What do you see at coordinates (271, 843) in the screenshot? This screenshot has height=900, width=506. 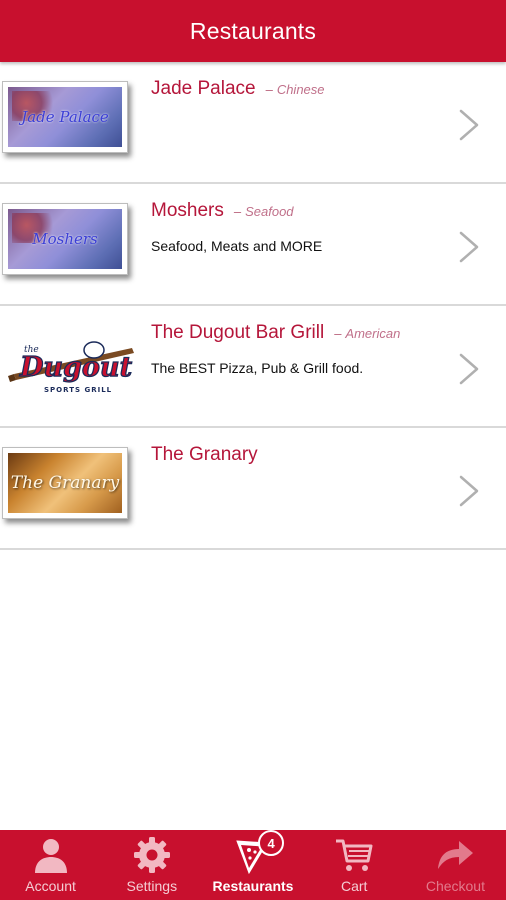 I see `notification-badge: 4` at bounding box center [271, 843].